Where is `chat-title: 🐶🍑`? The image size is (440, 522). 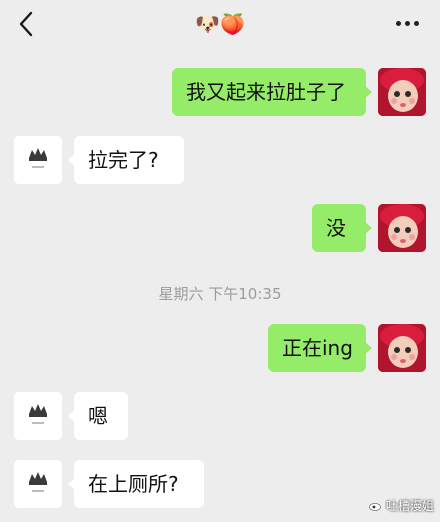 chat-title: 🐶🍑 is located at coordinates (220, 24).